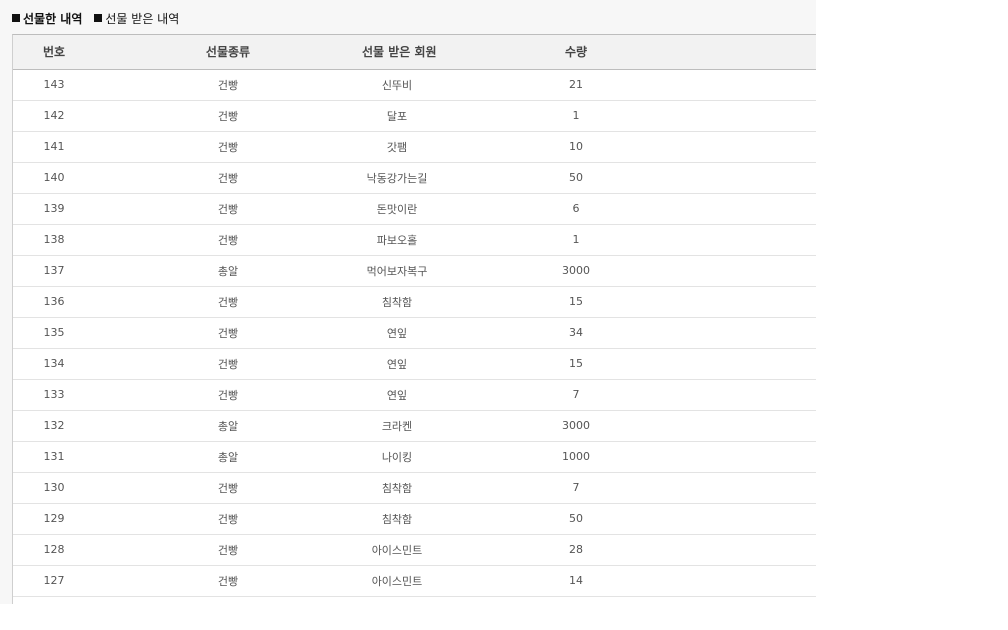 The width and height of the screenshot is (1008, 630). I want to click on cell-number: 143, so click(54, 85).